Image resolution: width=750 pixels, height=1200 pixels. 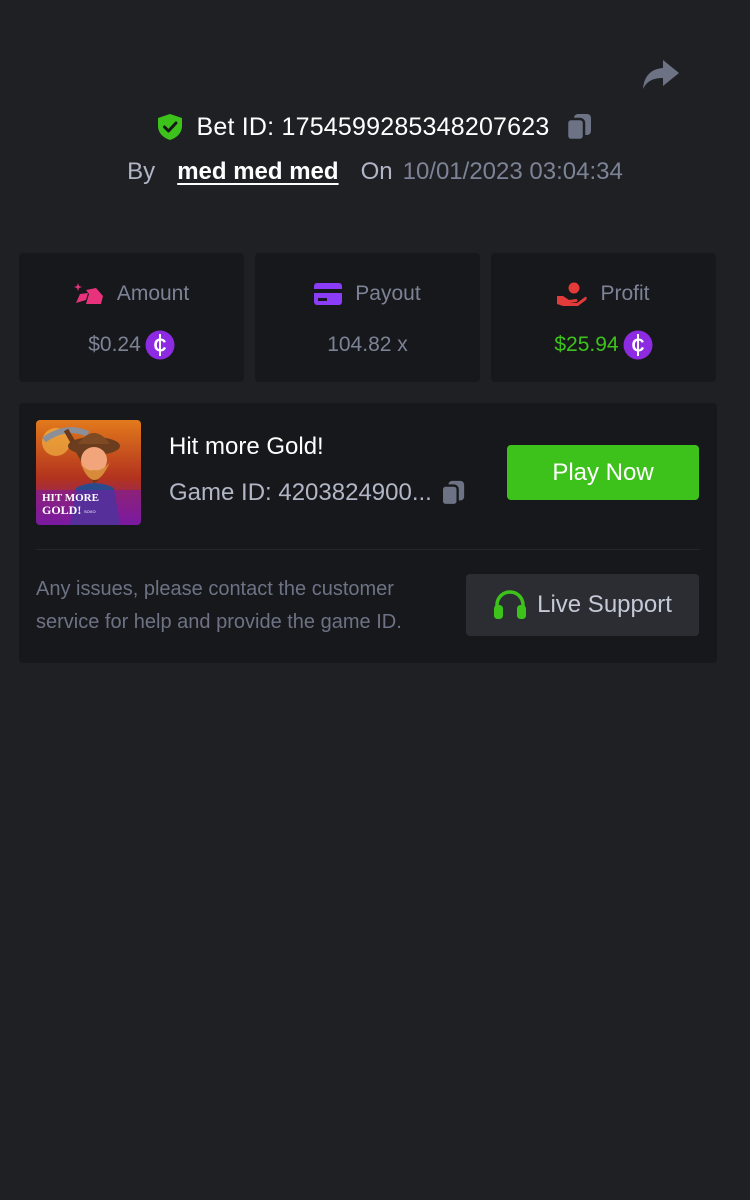 What do you see at coordinates (453, 493) in the screenshot?
I see `copy-game-id-icon` at bounding box center [453, 493].